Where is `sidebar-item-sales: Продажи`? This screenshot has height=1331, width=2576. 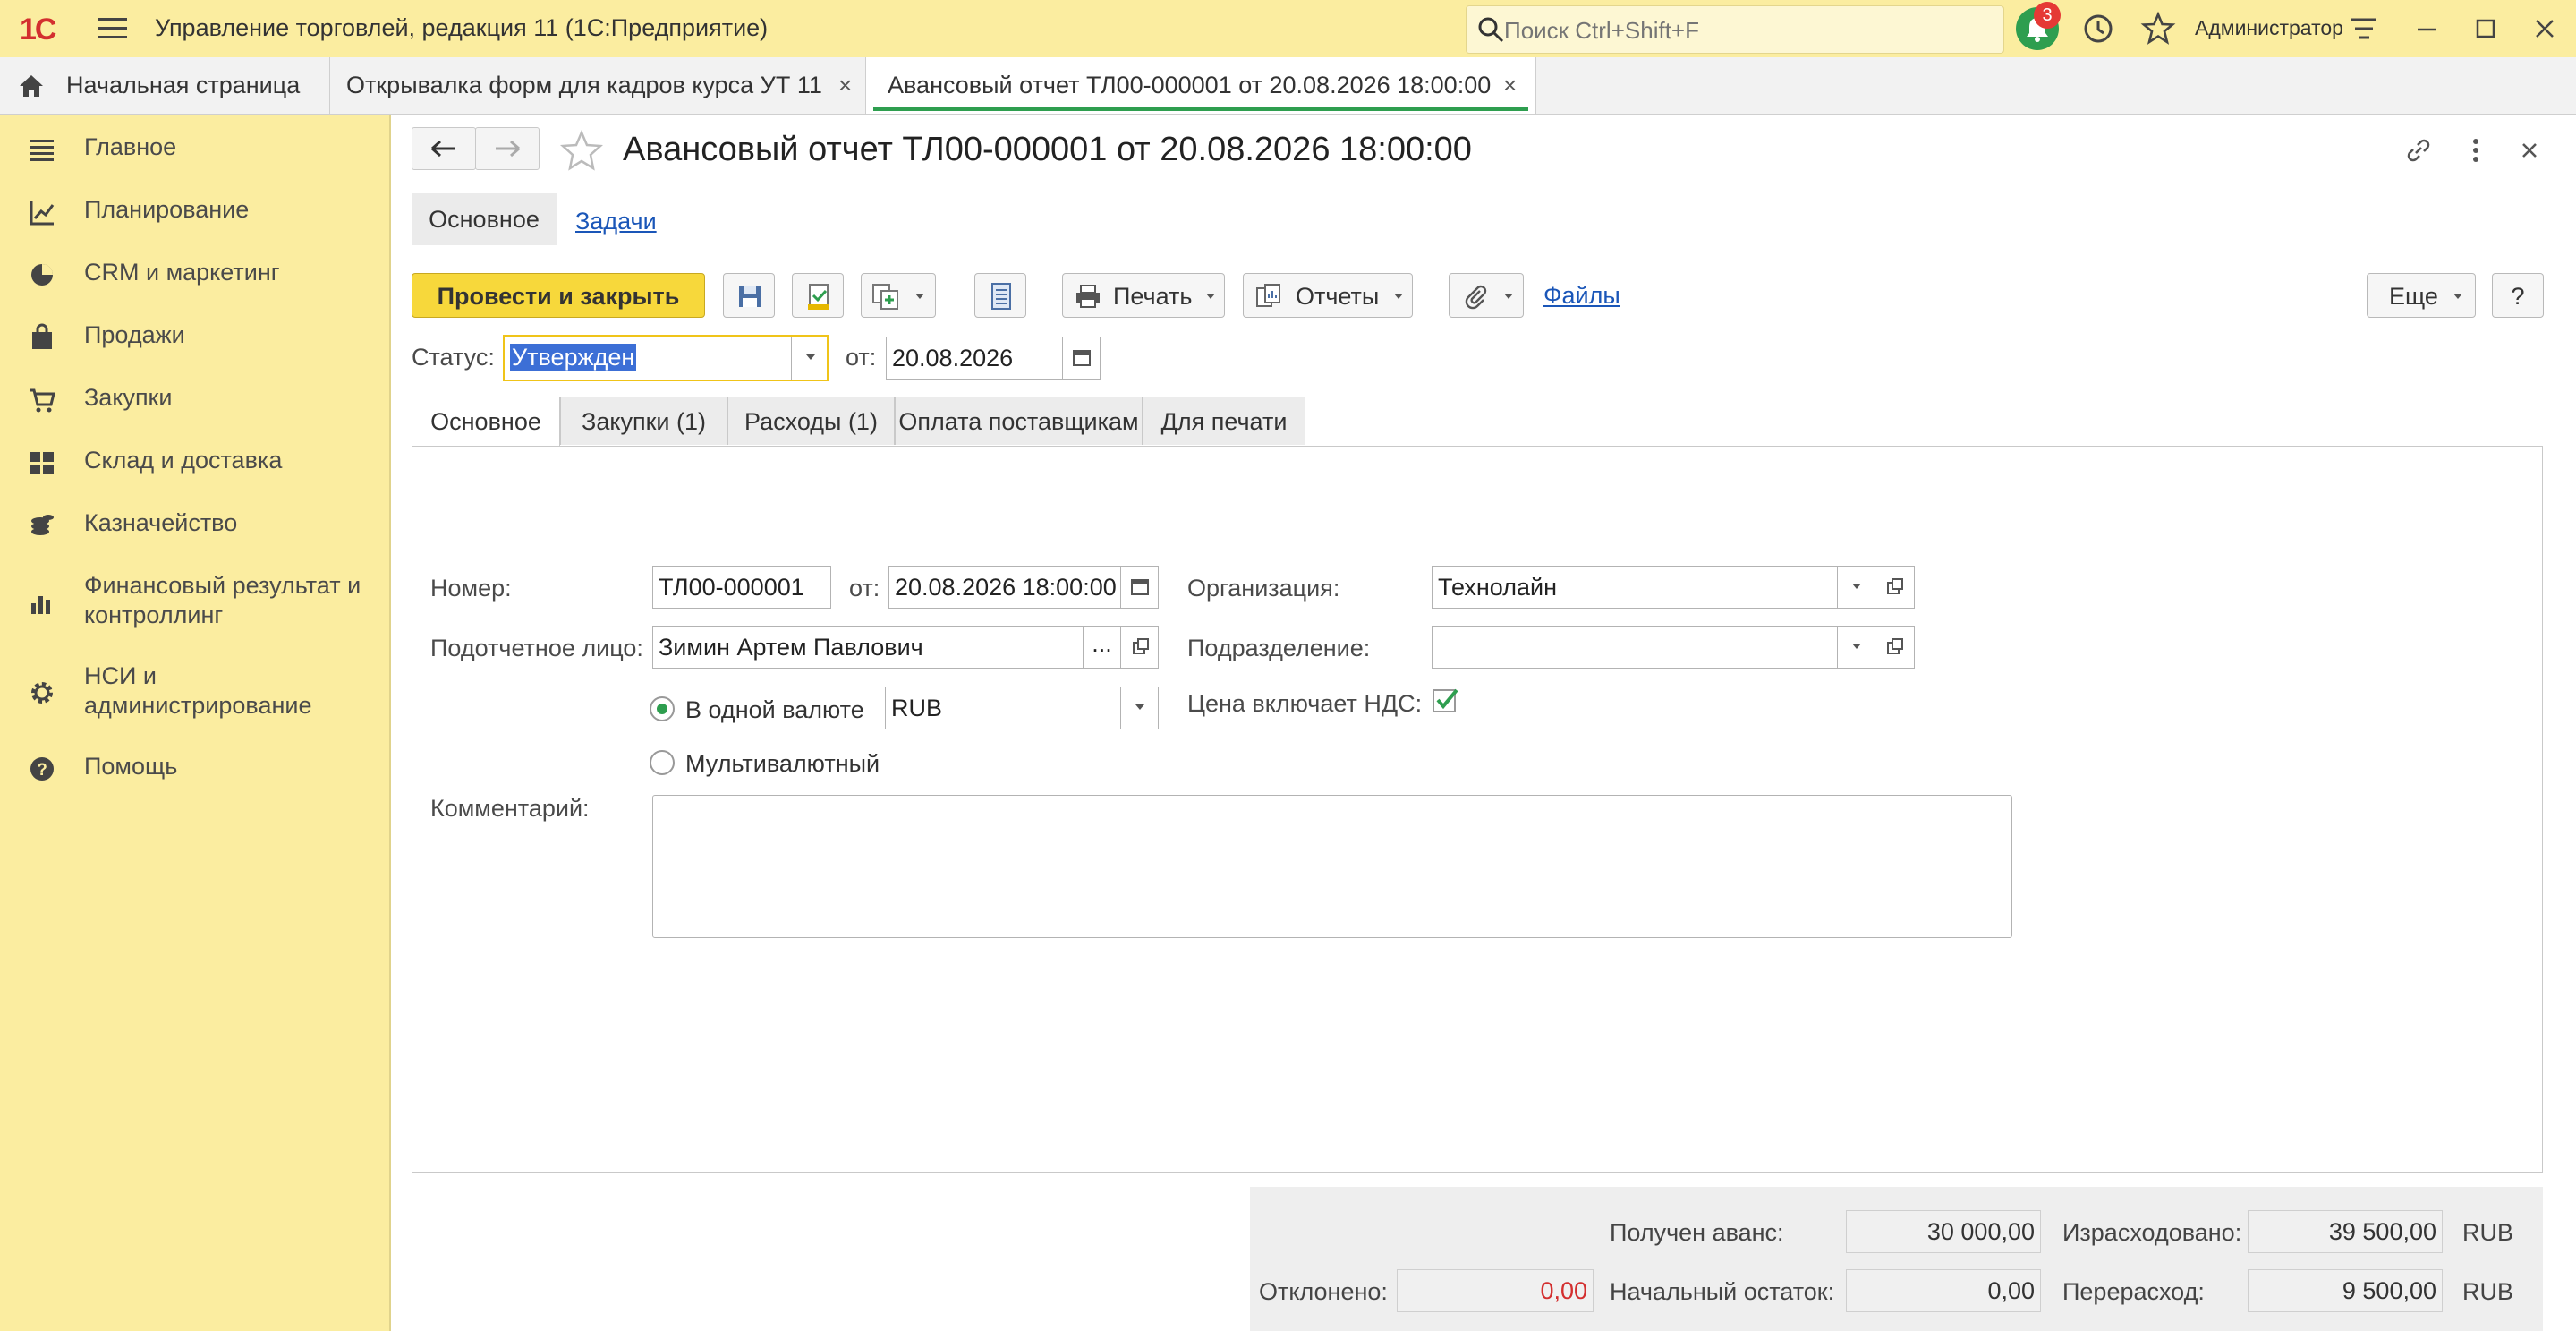 sidebar-item-sales: Продажи is located at coordinates (194, 338).